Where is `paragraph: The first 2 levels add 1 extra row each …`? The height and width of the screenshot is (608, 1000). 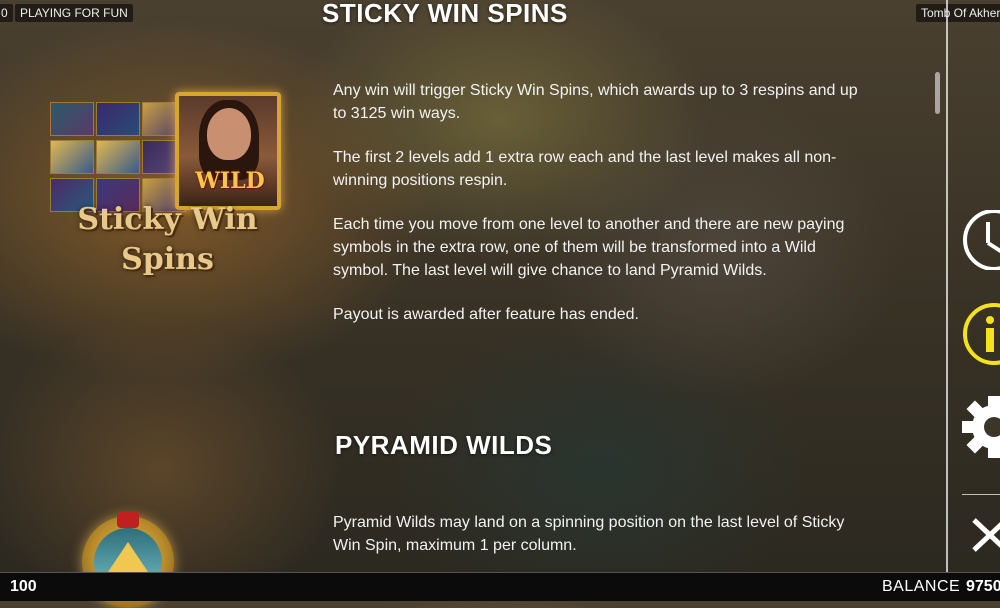
paragraph: The first 2 levels add 1 extra row each … is located at coordinates (585, 169).